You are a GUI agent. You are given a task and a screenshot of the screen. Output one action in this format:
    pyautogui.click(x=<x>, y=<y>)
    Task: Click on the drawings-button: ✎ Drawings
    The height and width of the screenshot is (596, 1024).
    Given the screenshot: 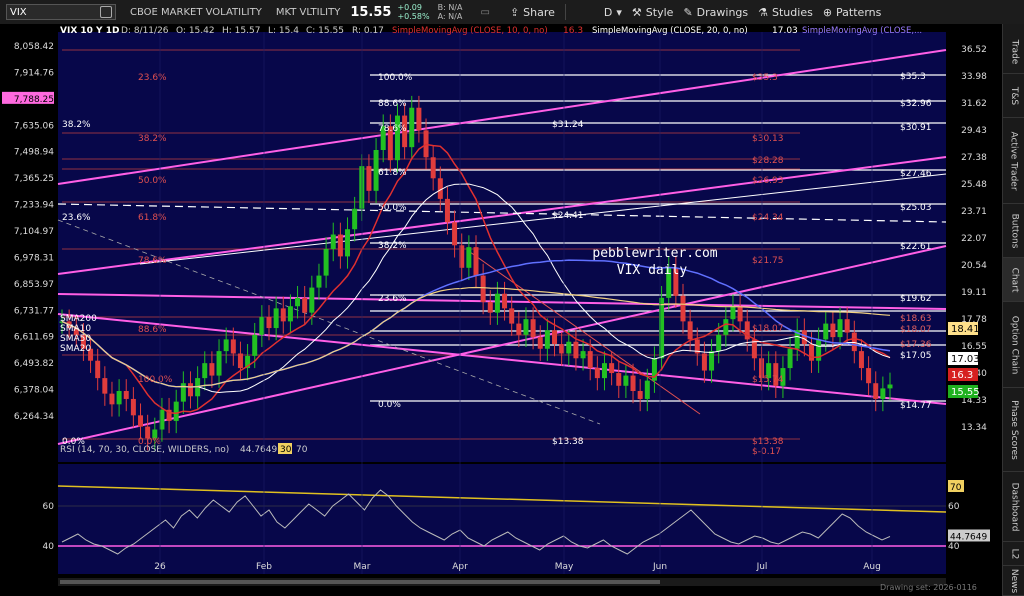 What is the action you would take?
    pyautogui.click(x=715, y=12)
    